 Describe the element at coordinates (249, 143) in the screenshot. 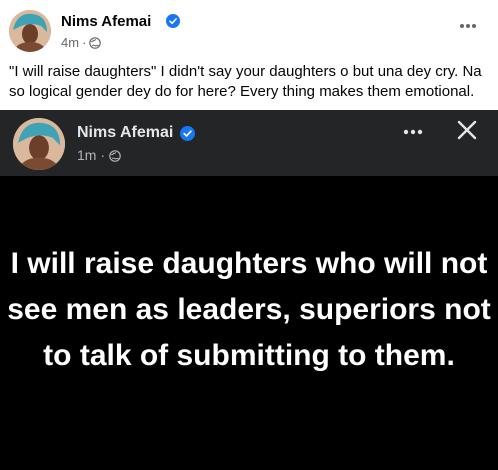

I see `story-header: Nims Afemai 1m ·` at that location.